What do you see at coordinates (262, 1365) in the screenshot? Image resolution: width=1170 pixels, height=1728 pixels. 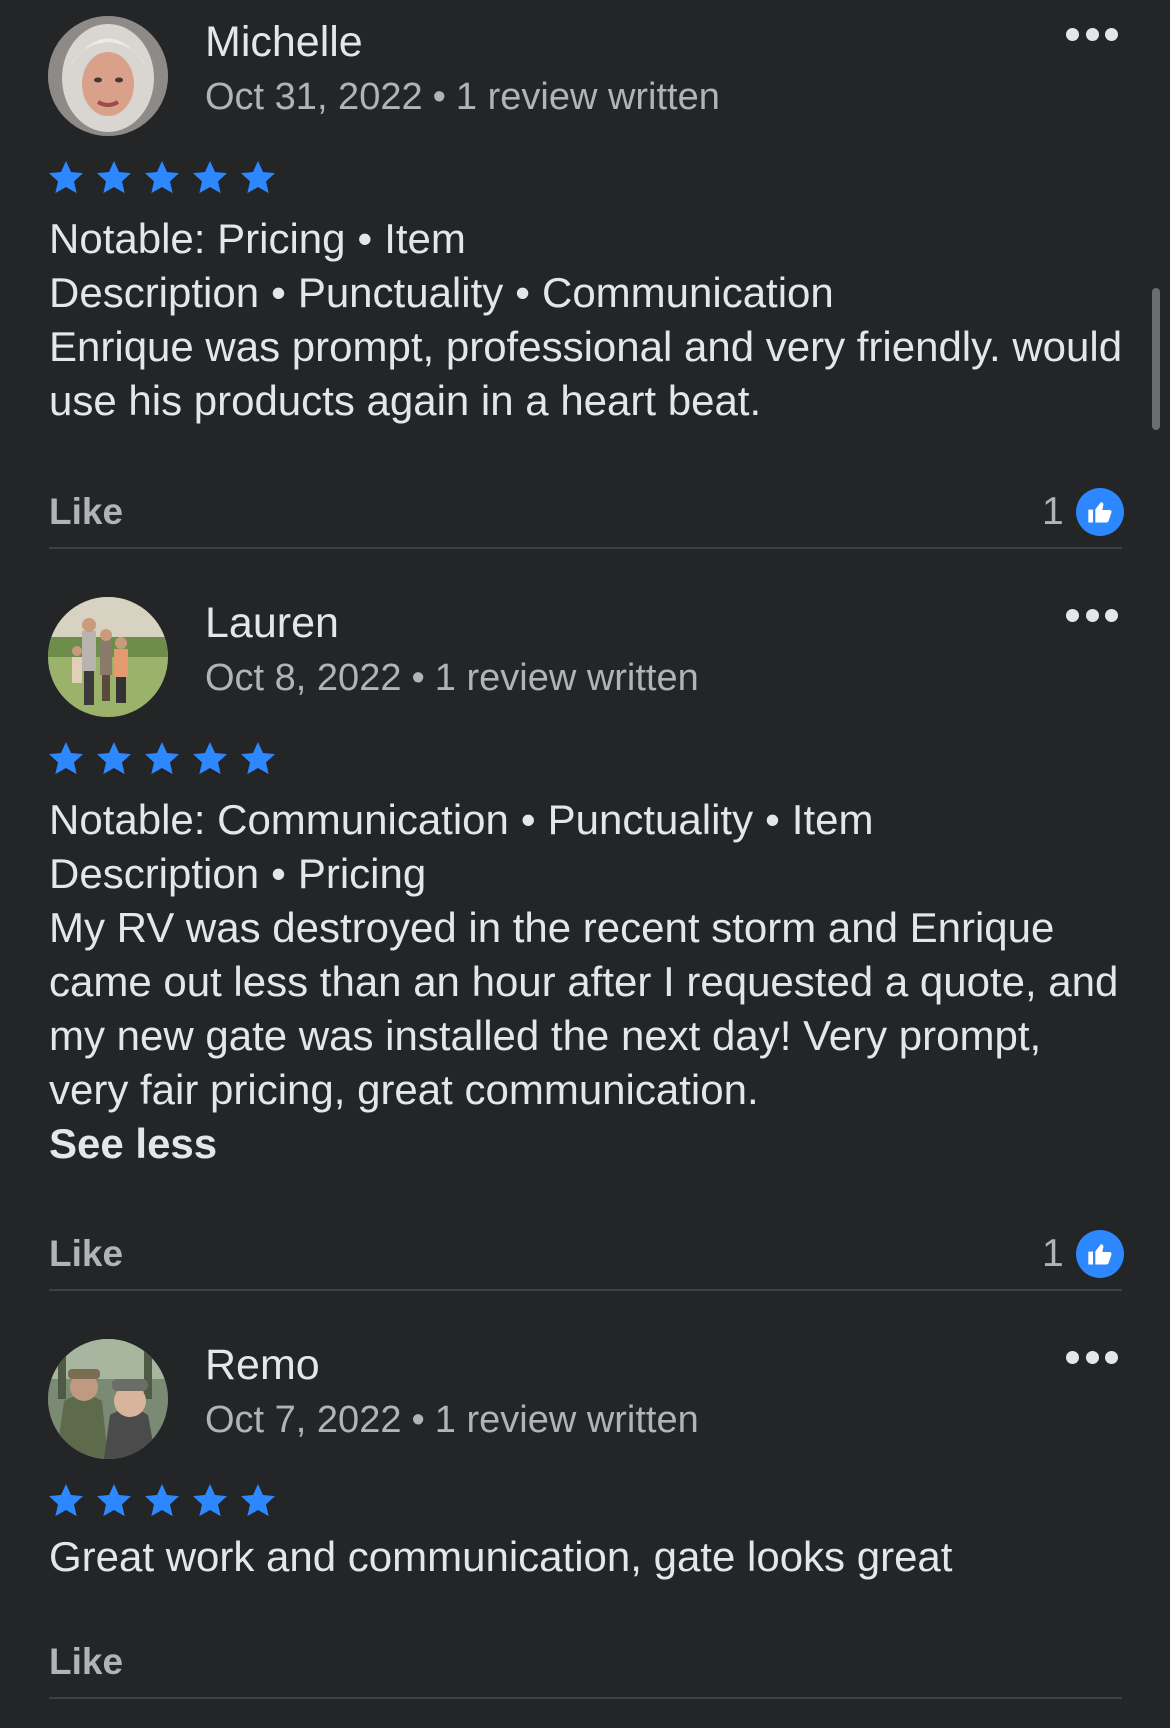 I see `reviewer-name: Remo` at bounding box center [262, 1365].